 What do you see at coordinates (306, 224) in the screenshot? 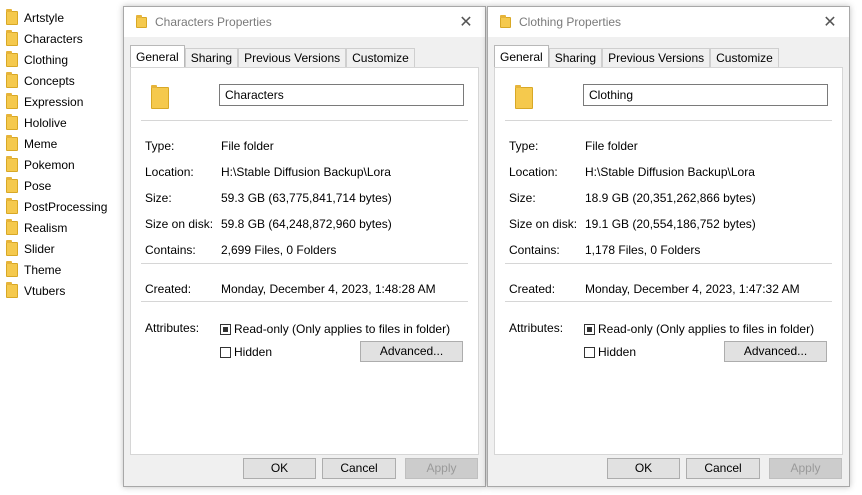
I see `size-on-disk-value: 59.8 GB (64,248,872,960 bytes)` at bounding box center [306, 224].